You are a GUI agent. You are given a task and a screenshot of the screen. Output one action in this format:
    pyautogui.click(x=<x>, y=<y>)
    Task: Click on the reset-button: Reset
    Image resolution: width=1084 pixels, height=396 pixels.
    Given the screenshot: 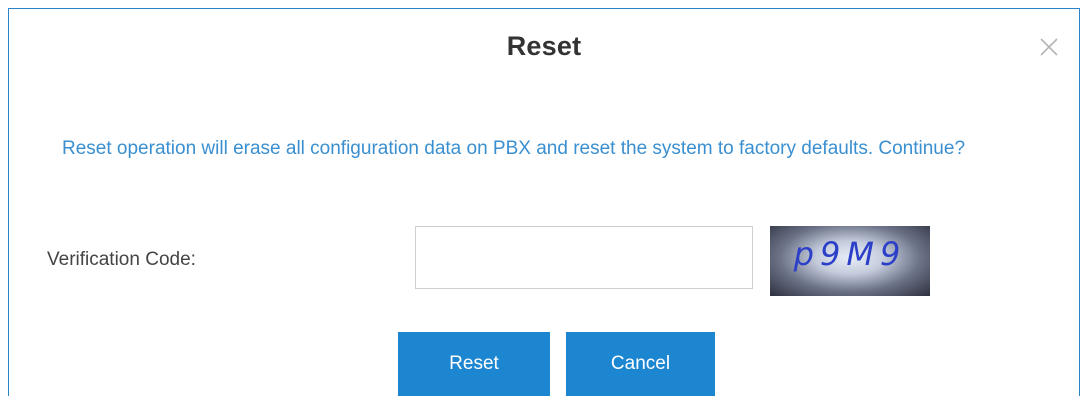 What is the action you would take?
    pyautogui.click(x=474, y=364)
    